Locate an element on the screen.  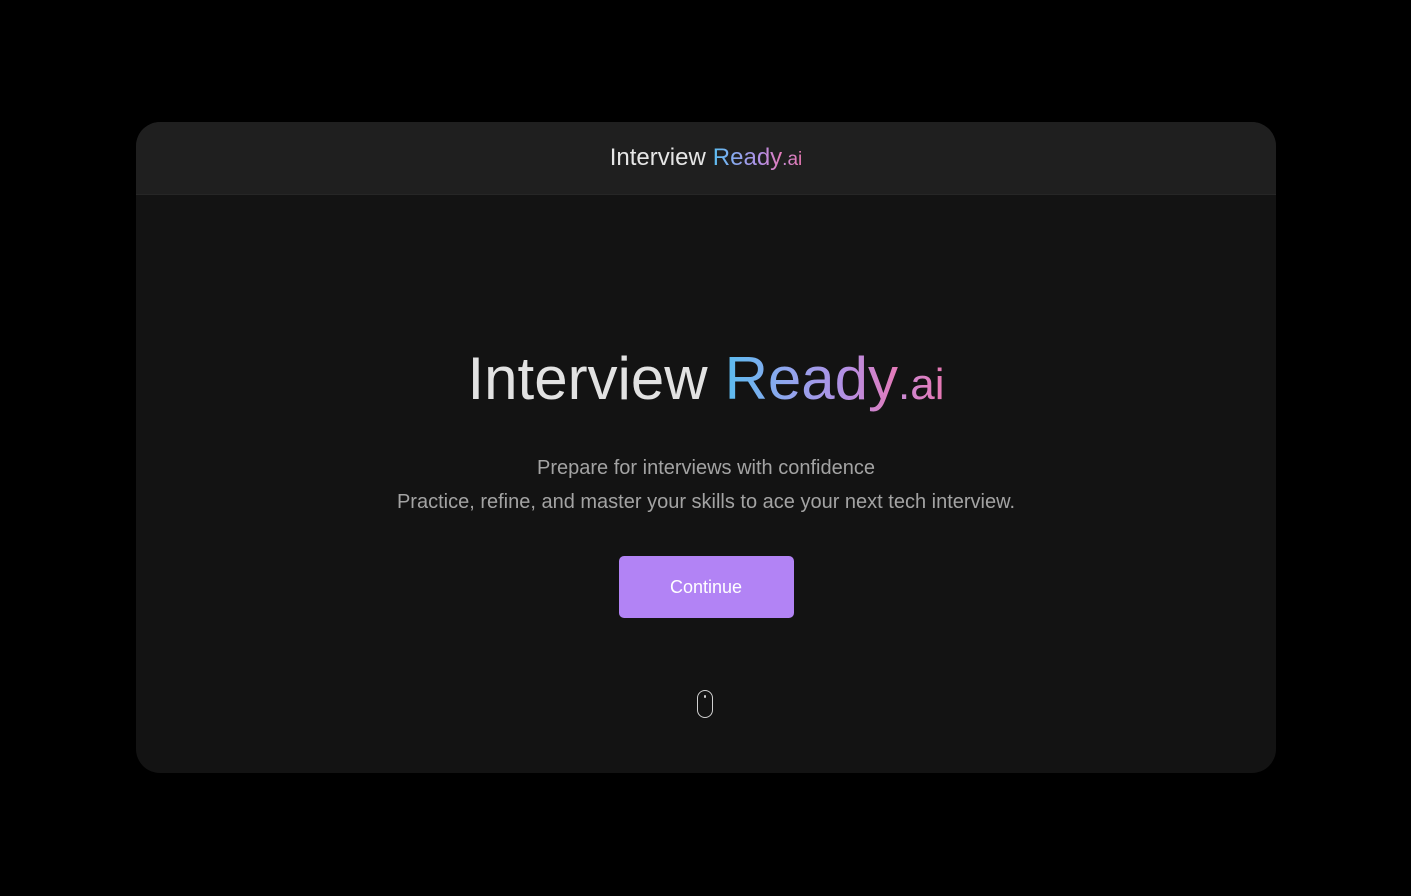
header-logo: Interview Ready .ai is located at coordinates (706, 158).